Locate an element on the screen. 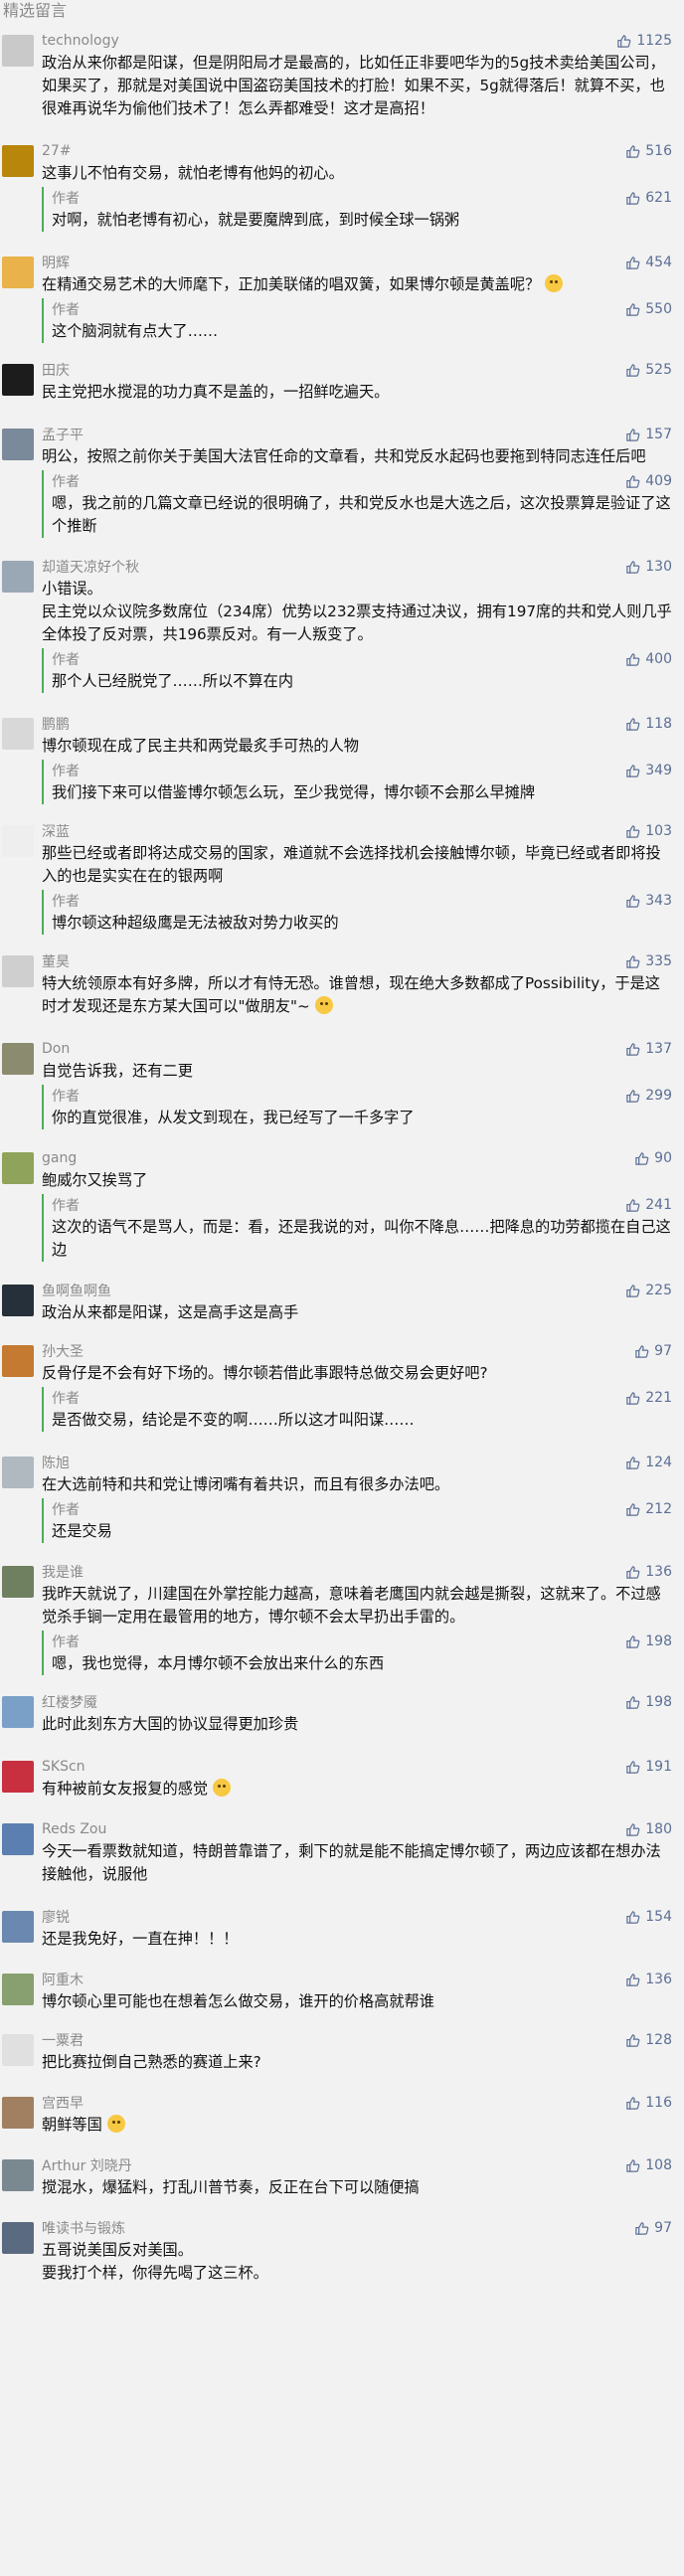 The image size is (684, 2576). like-button: 90 is located at coordinates (653, 1158).